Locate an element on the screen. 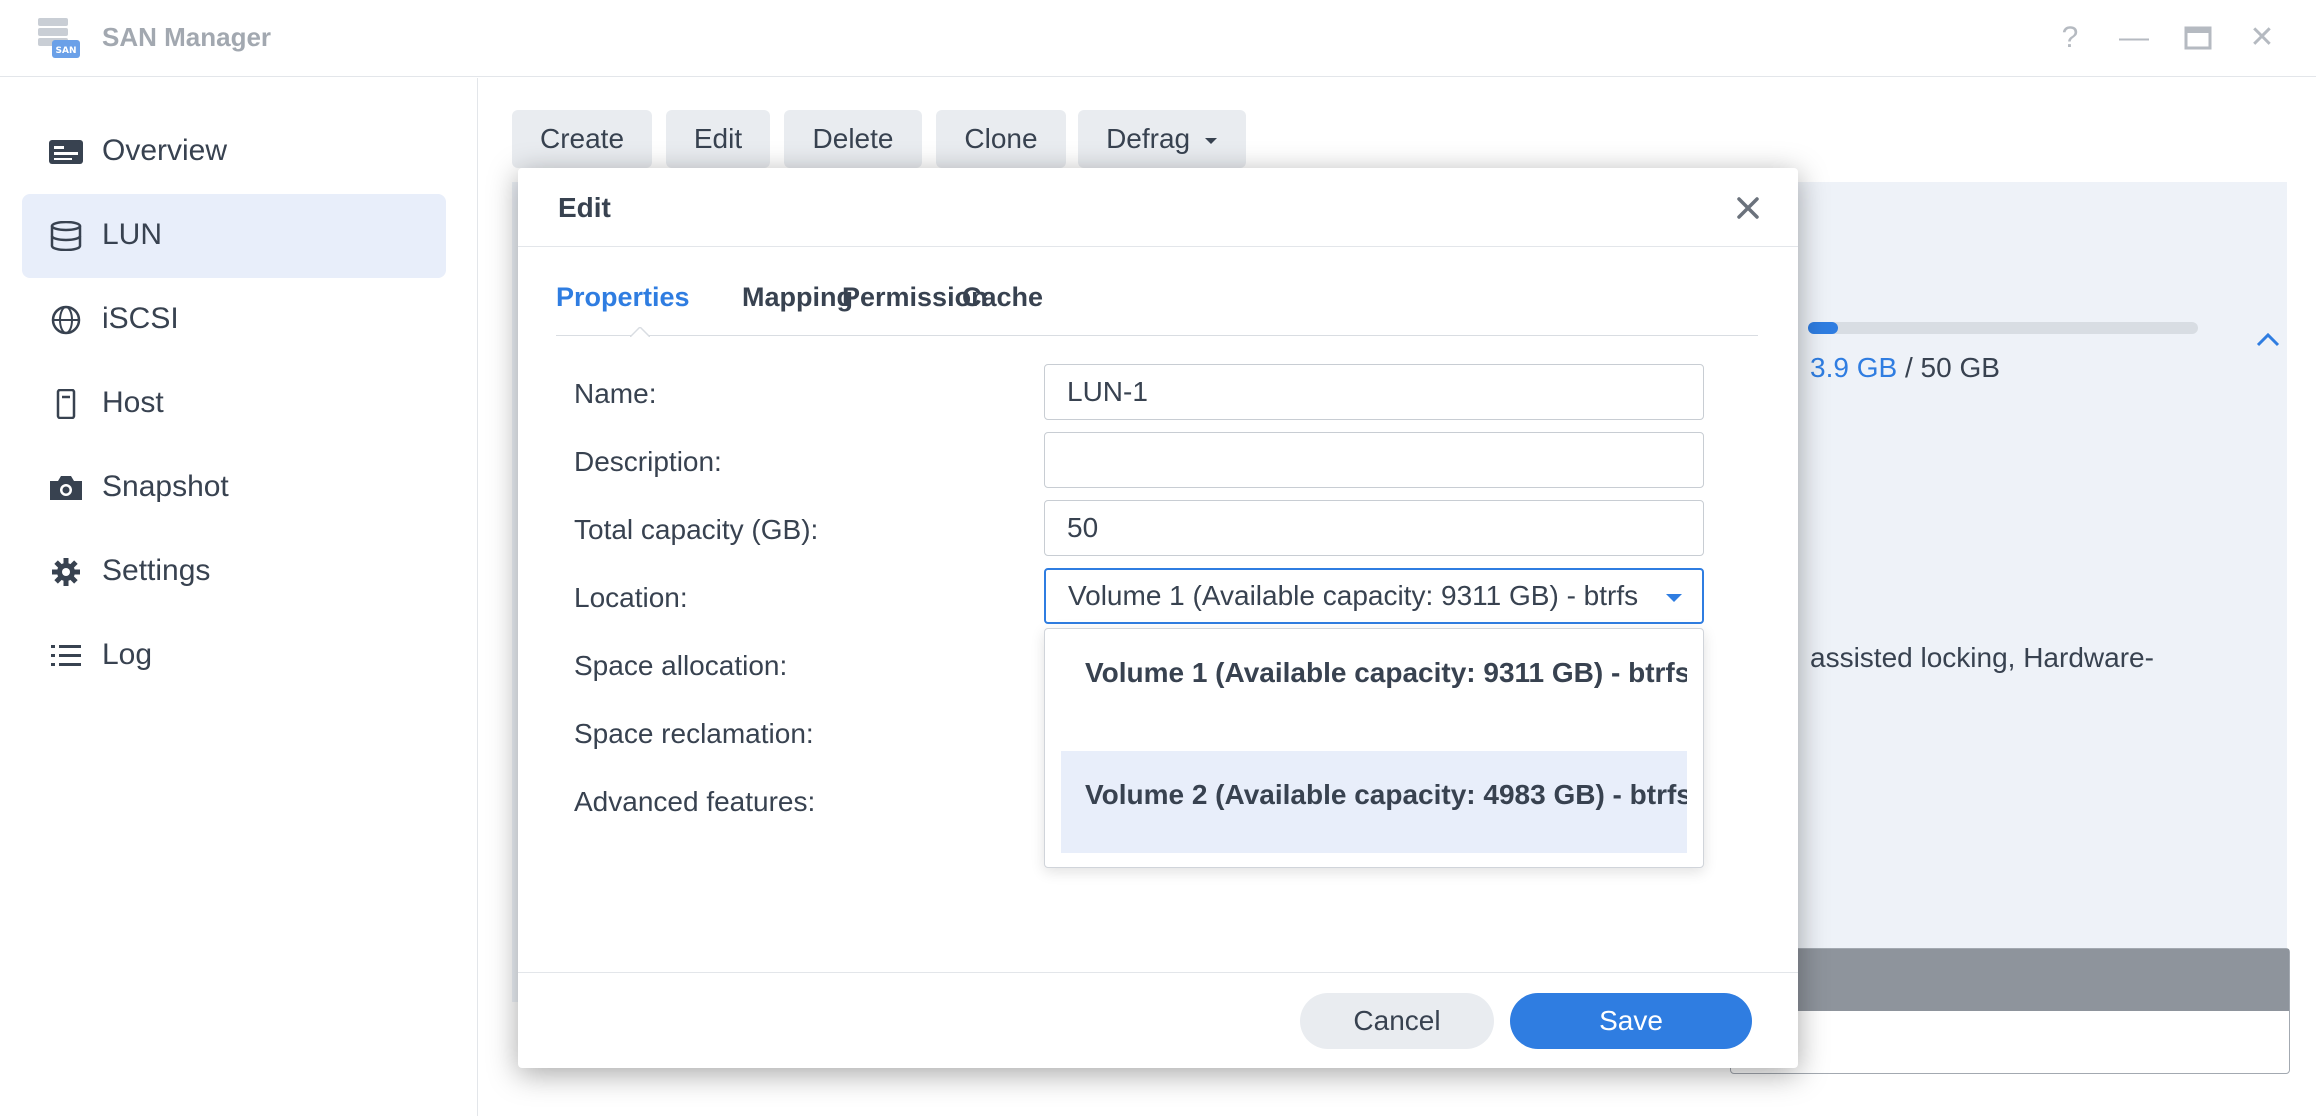 This screenshot has width=2316, height=1116. dropdown-arrow-icon is located at coordinates (1674, 598).